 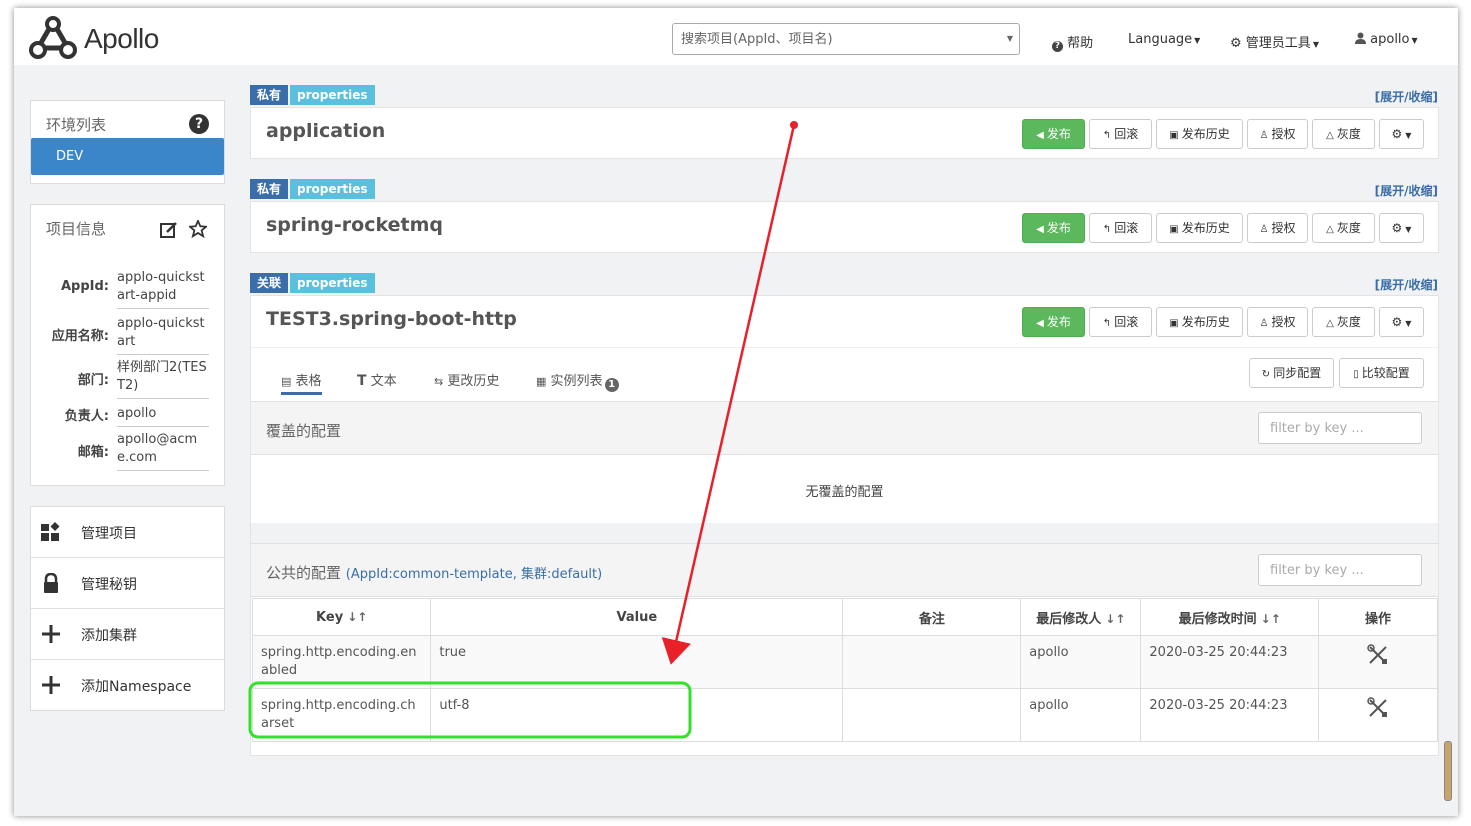 I want to click on annotation-highlight-box, so click(x=470, y=710).